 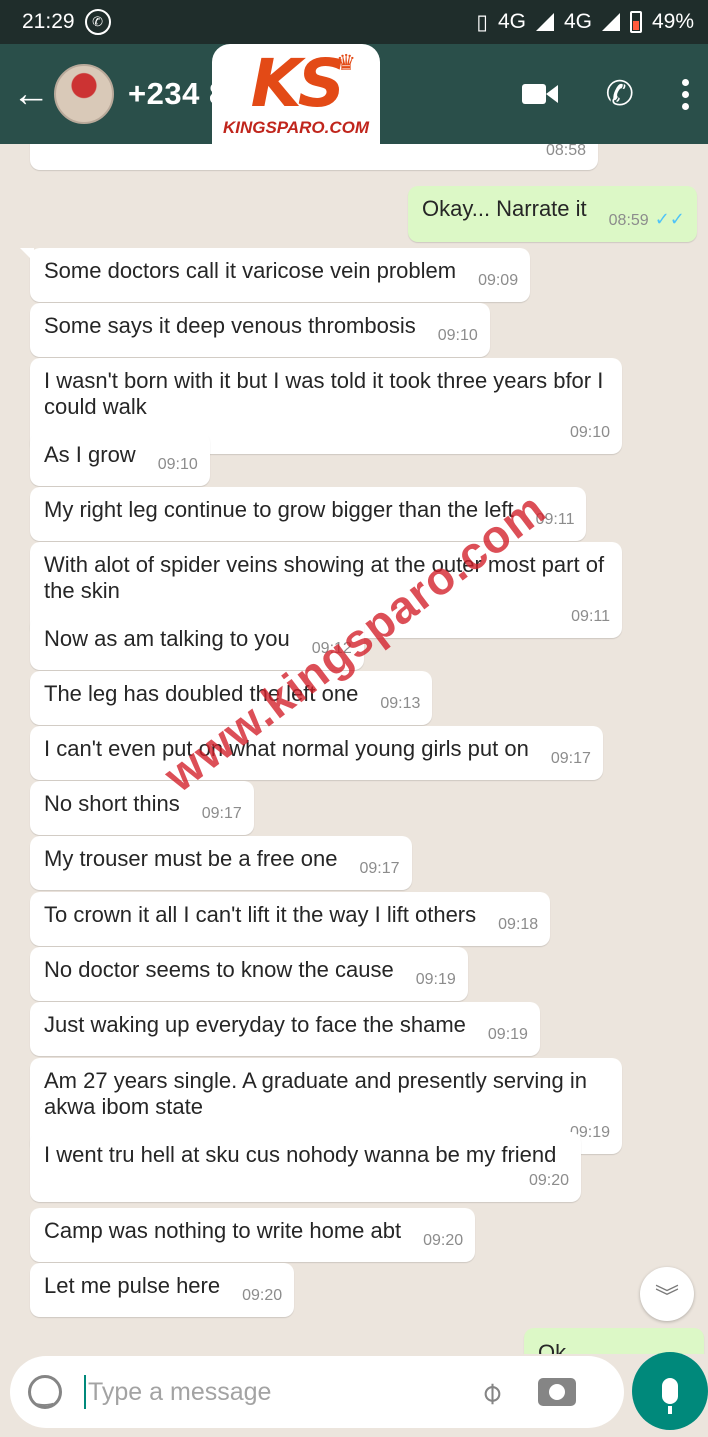 What do you see at coordinates (346, 62) in the screenshot?
I see `crown-icon: ♛` at bounding box center [346, 62].